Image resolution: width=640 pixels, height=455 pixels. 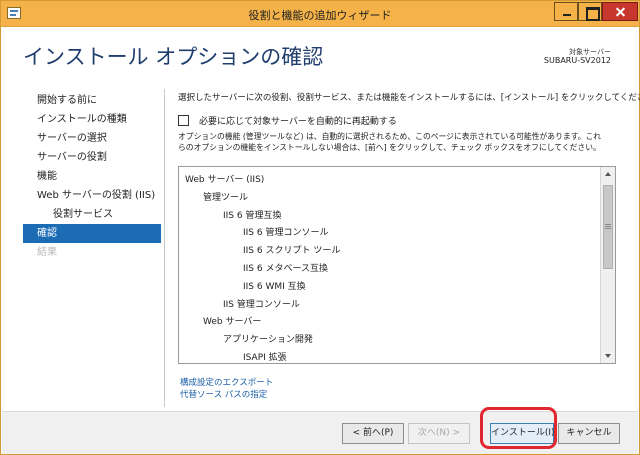 I want to click on destination-server-name: SUBARU-SV2012, so click(x=577, y=60).